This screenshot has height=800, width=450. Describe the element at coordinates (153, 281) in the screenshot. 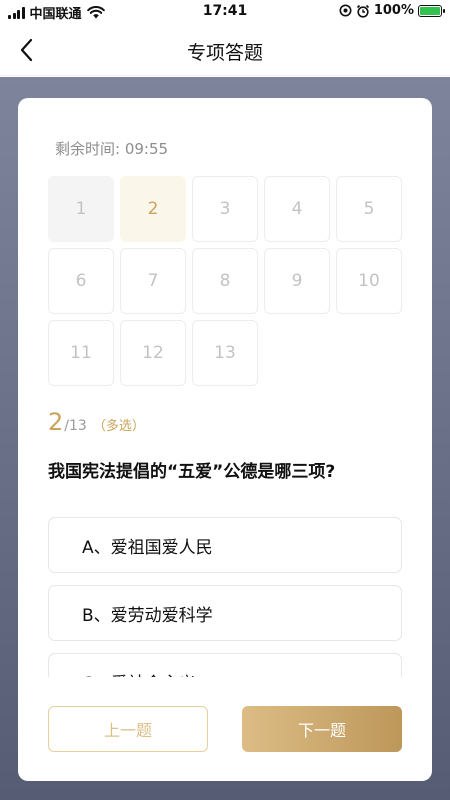

I see `question-number-cell: 7` at that location.